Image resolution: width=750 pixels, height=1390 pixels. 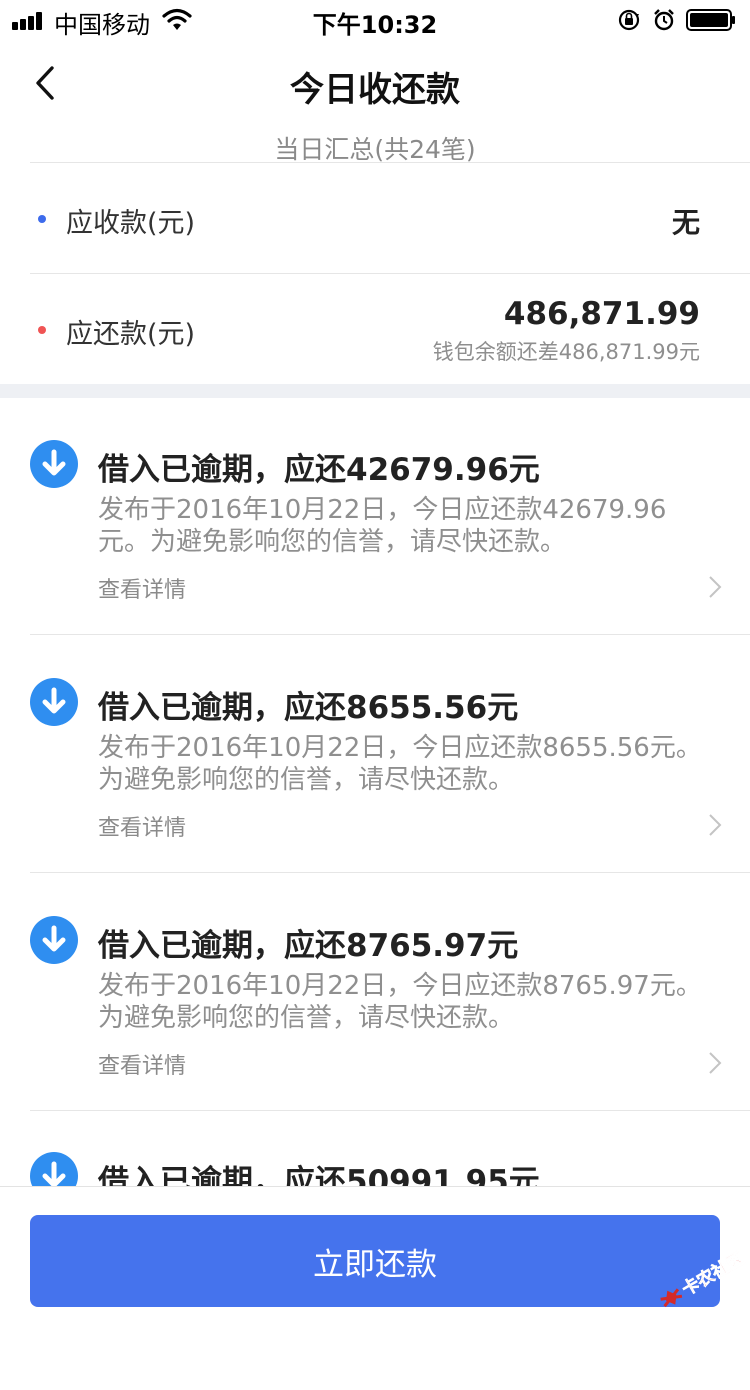 I want to click on payable-label: 应还款(元), so click(x=131, y=334).